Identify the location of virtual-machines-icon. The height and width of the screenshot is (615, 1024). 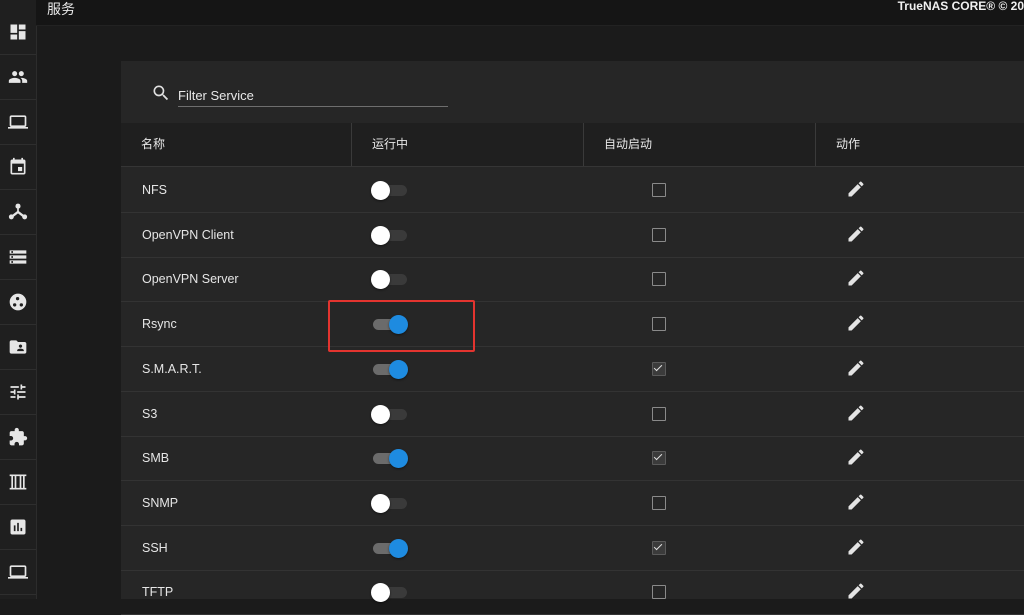
(18, 572).